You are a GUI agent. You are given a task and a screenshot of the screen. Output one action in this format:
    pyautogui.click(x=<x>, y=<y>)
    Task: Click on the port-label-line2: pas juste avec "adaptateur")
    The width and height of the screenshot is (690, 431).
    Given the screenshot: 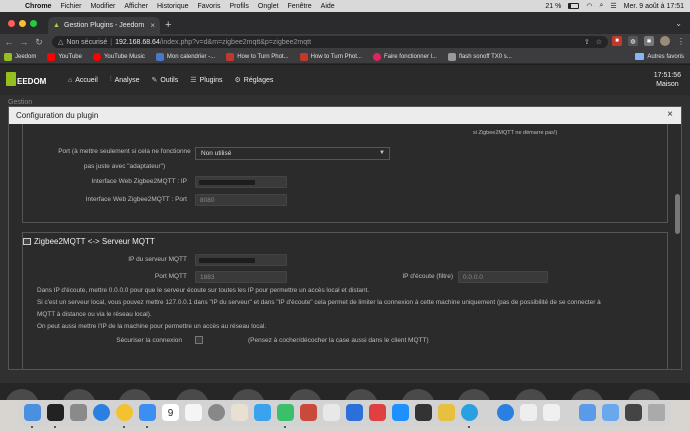 What is the action you would take?
    pyautogui.click(x=124, y=166)
    